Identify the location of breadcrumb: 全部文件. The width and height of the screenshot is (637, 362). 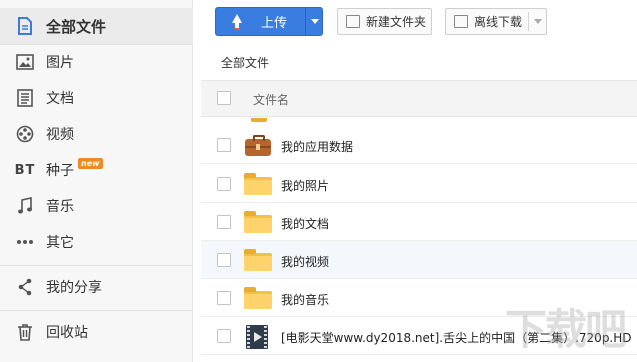
(245, 62).